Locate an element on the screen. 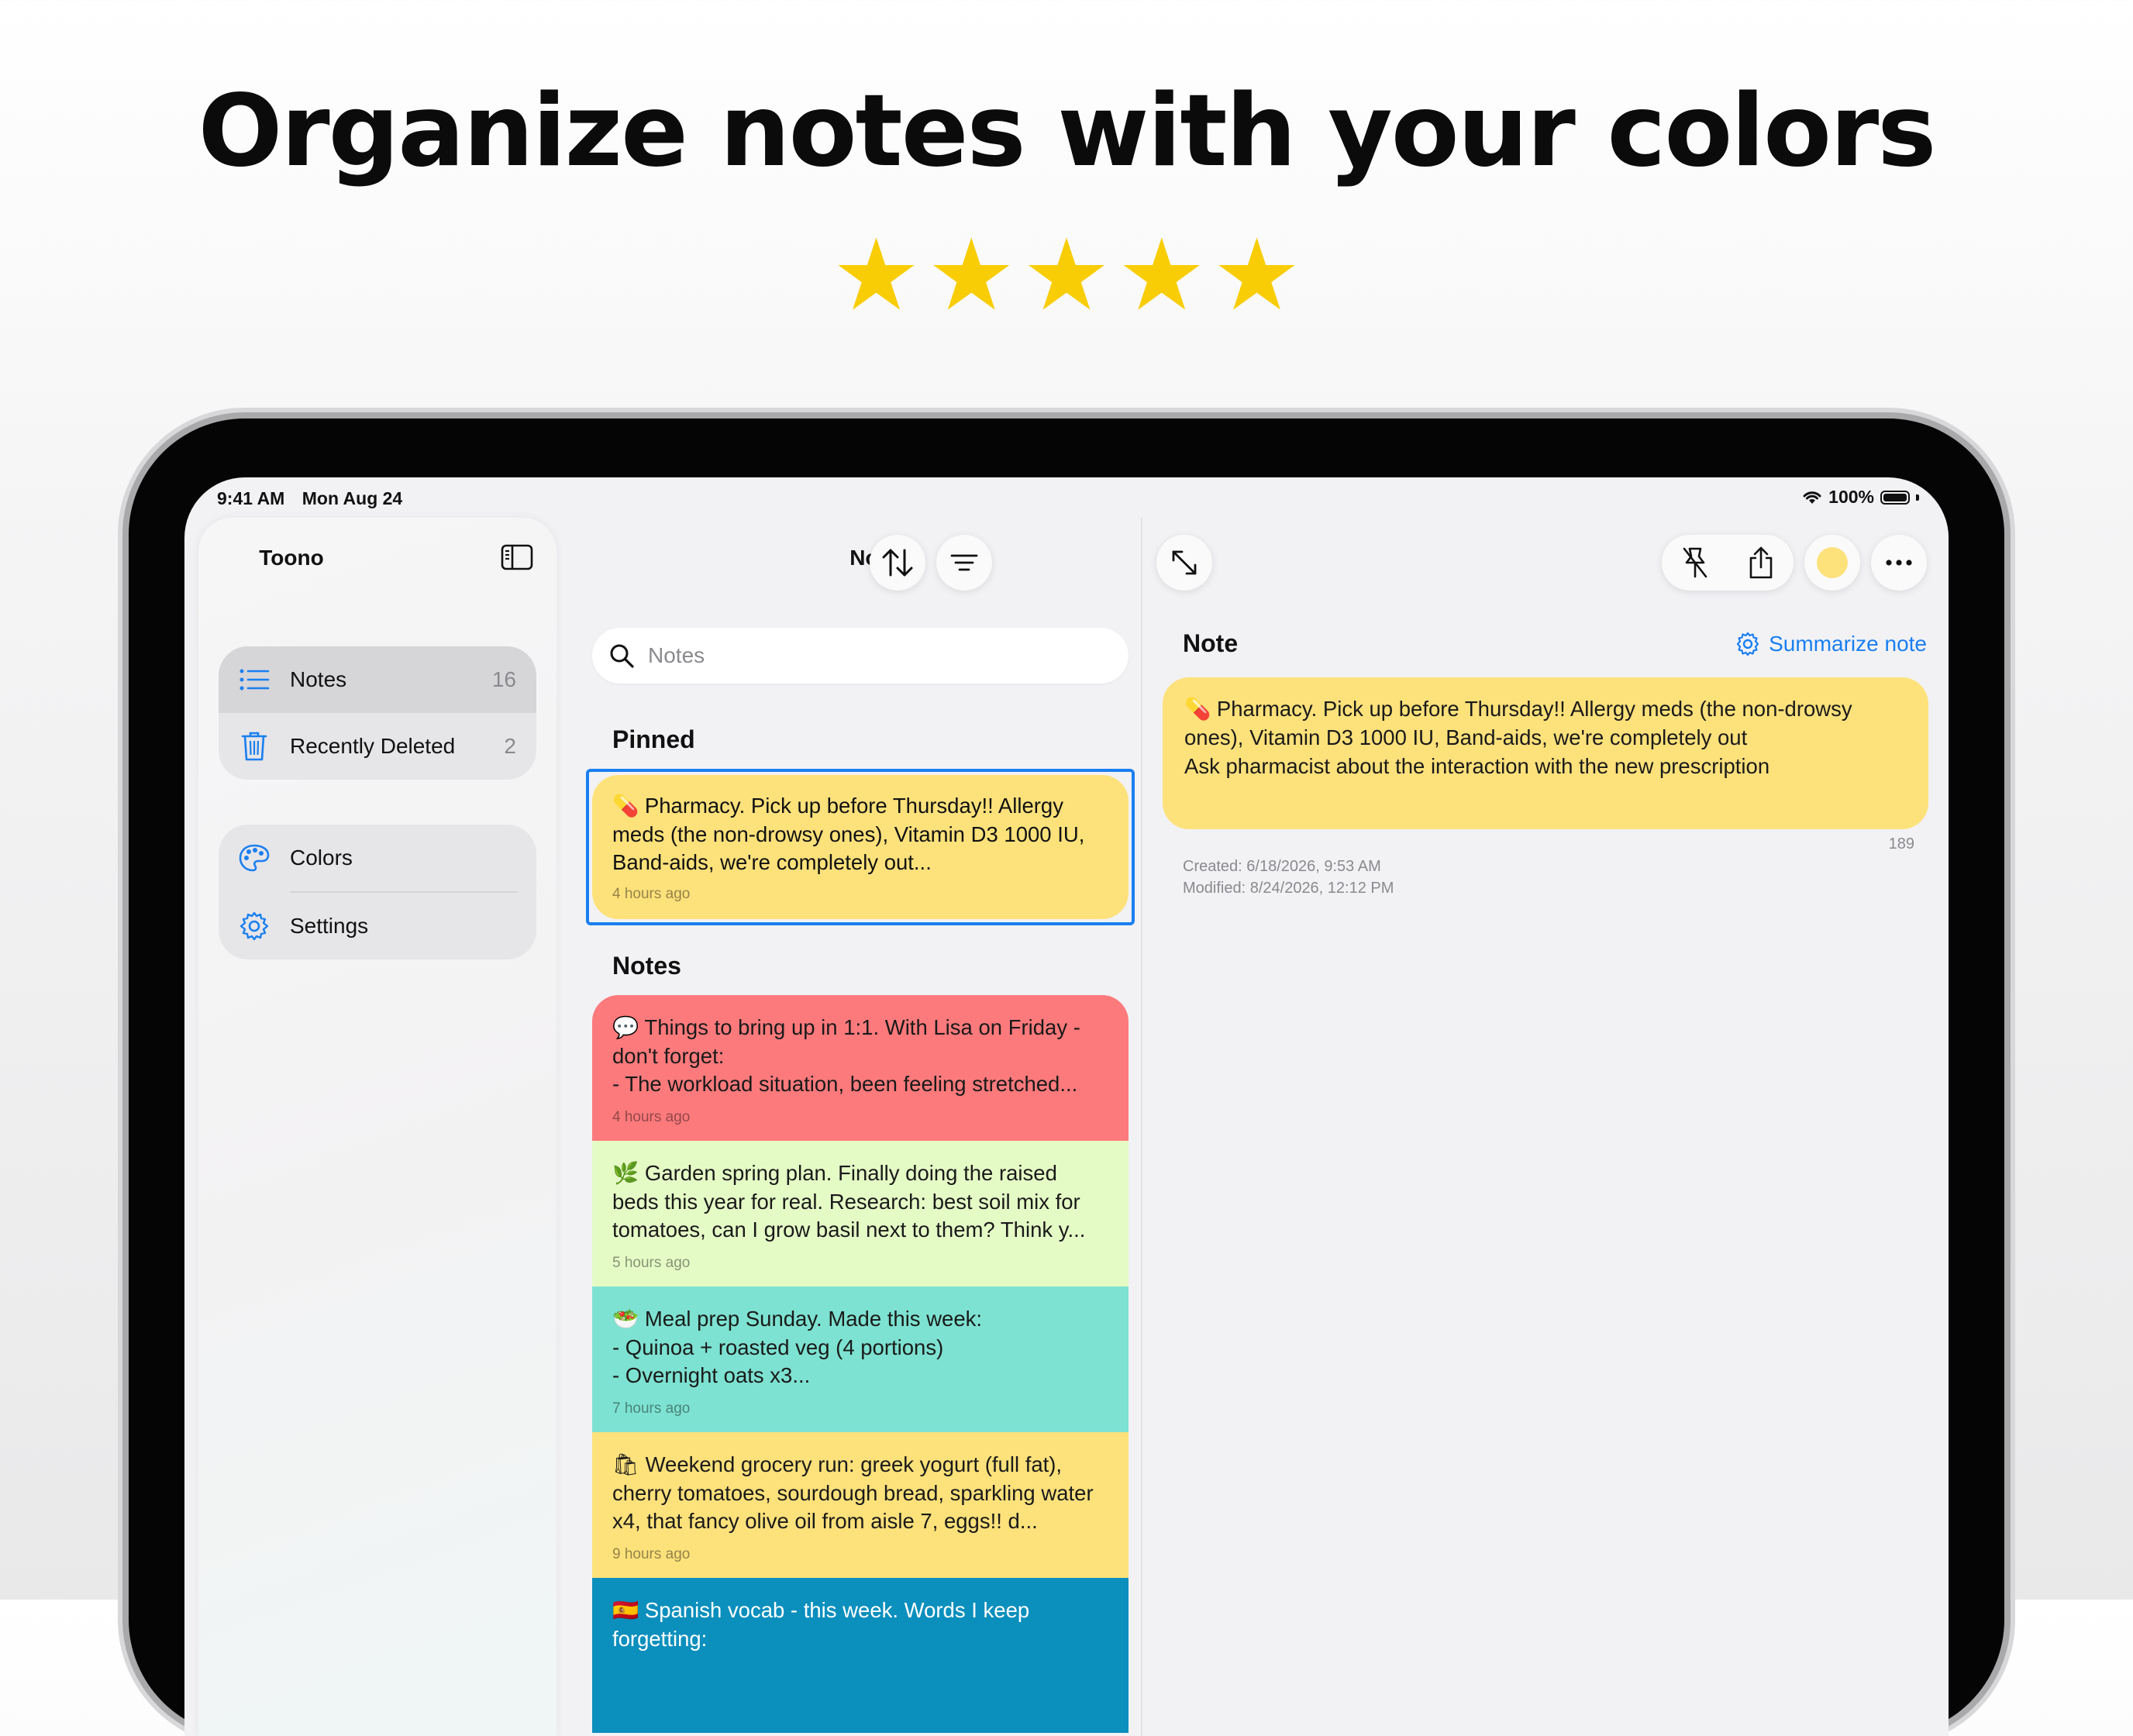  sidebar-item-notes: Notes 16 is located at coordinates (377, 679).